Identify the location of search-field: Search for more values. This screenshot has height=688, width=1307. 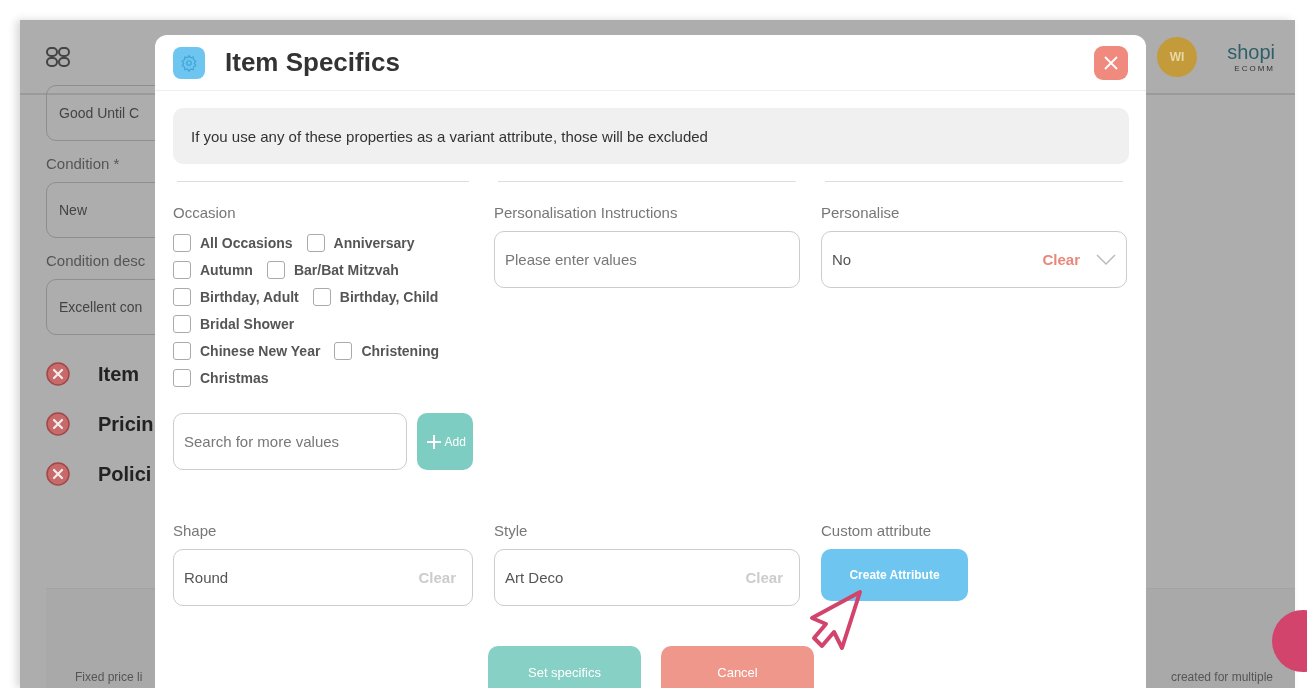
(290, 441).